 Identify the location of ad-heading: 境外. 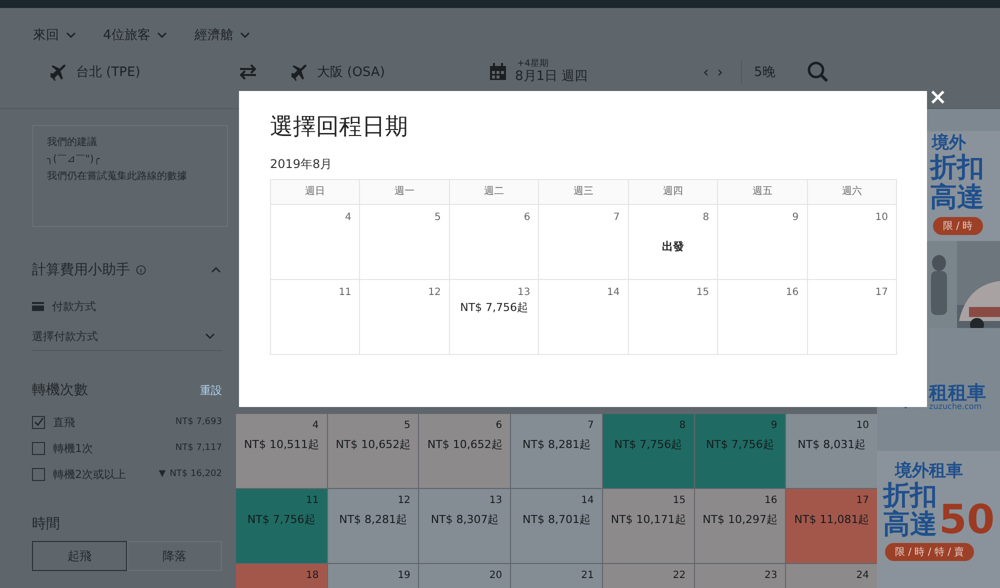
(948, 143).